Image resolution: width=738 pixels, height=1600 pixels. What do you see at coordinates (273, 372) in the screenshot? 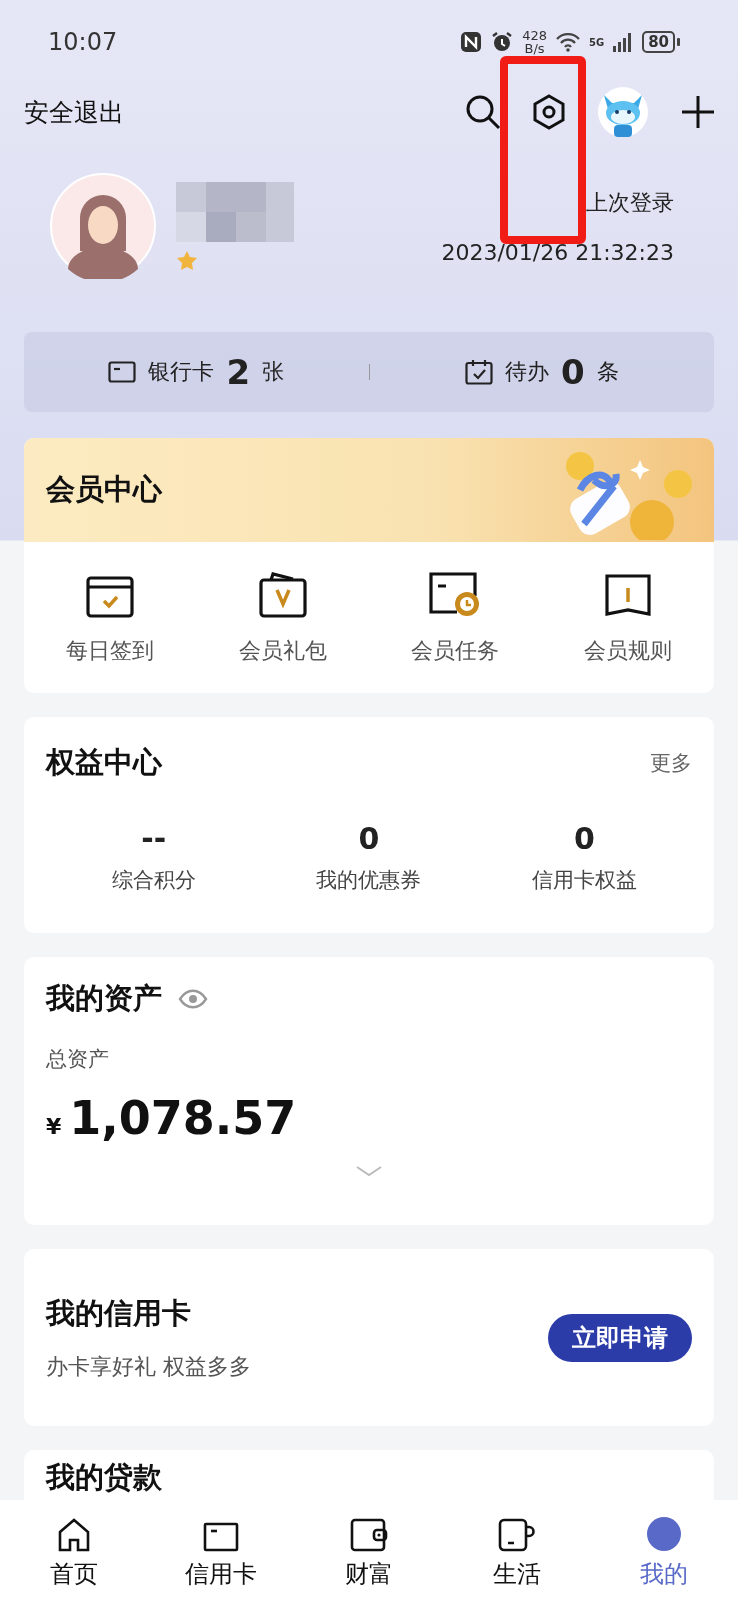
I see `summary-unit: 张` at bounding box center [273, 372].